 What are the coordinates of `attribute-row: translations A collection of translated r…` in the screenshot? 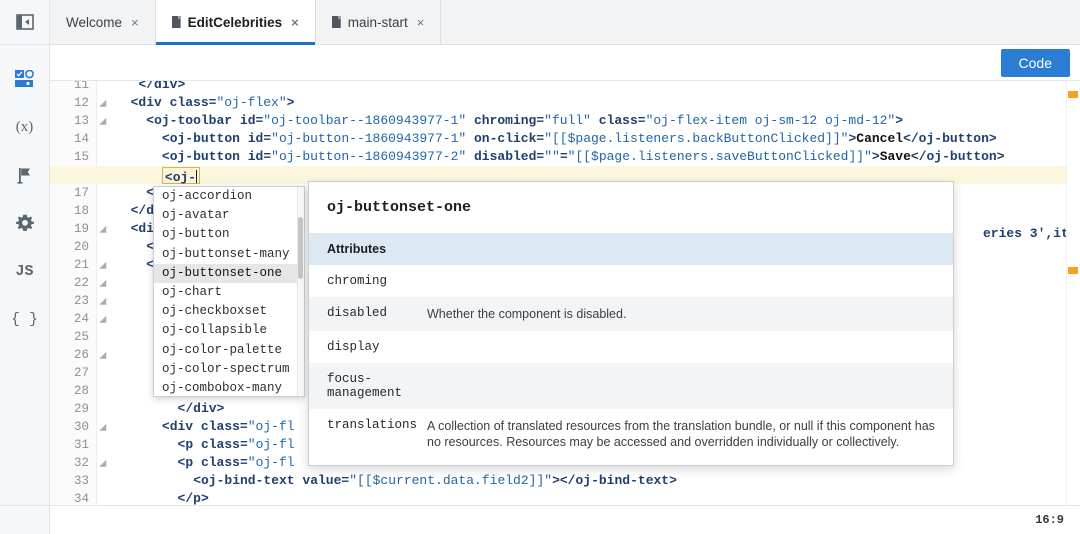 It's located at (631, 434).